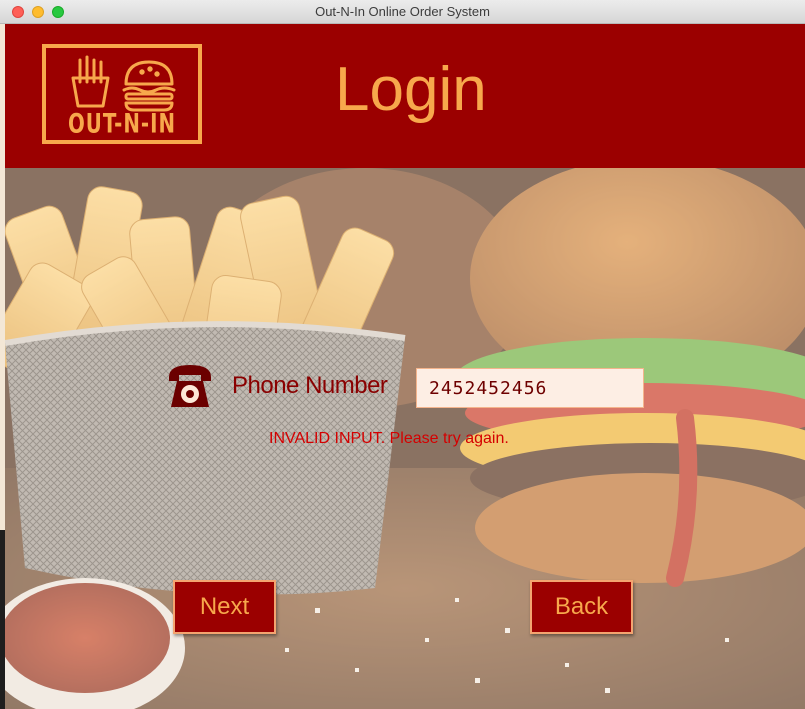 The height and width of the screenshot is (709, 805). I want to click on telephone-icon, so click(190, 386).